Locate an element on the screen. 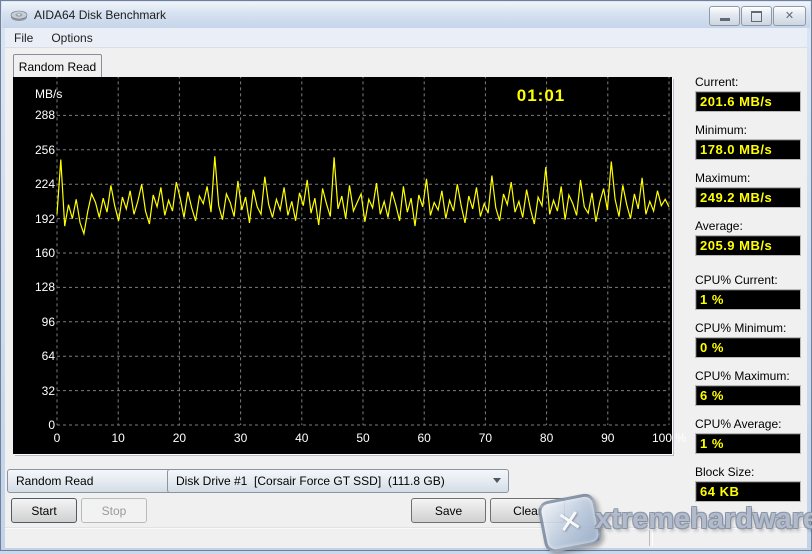  menu-options: Options is located at coordinates (71, 37).